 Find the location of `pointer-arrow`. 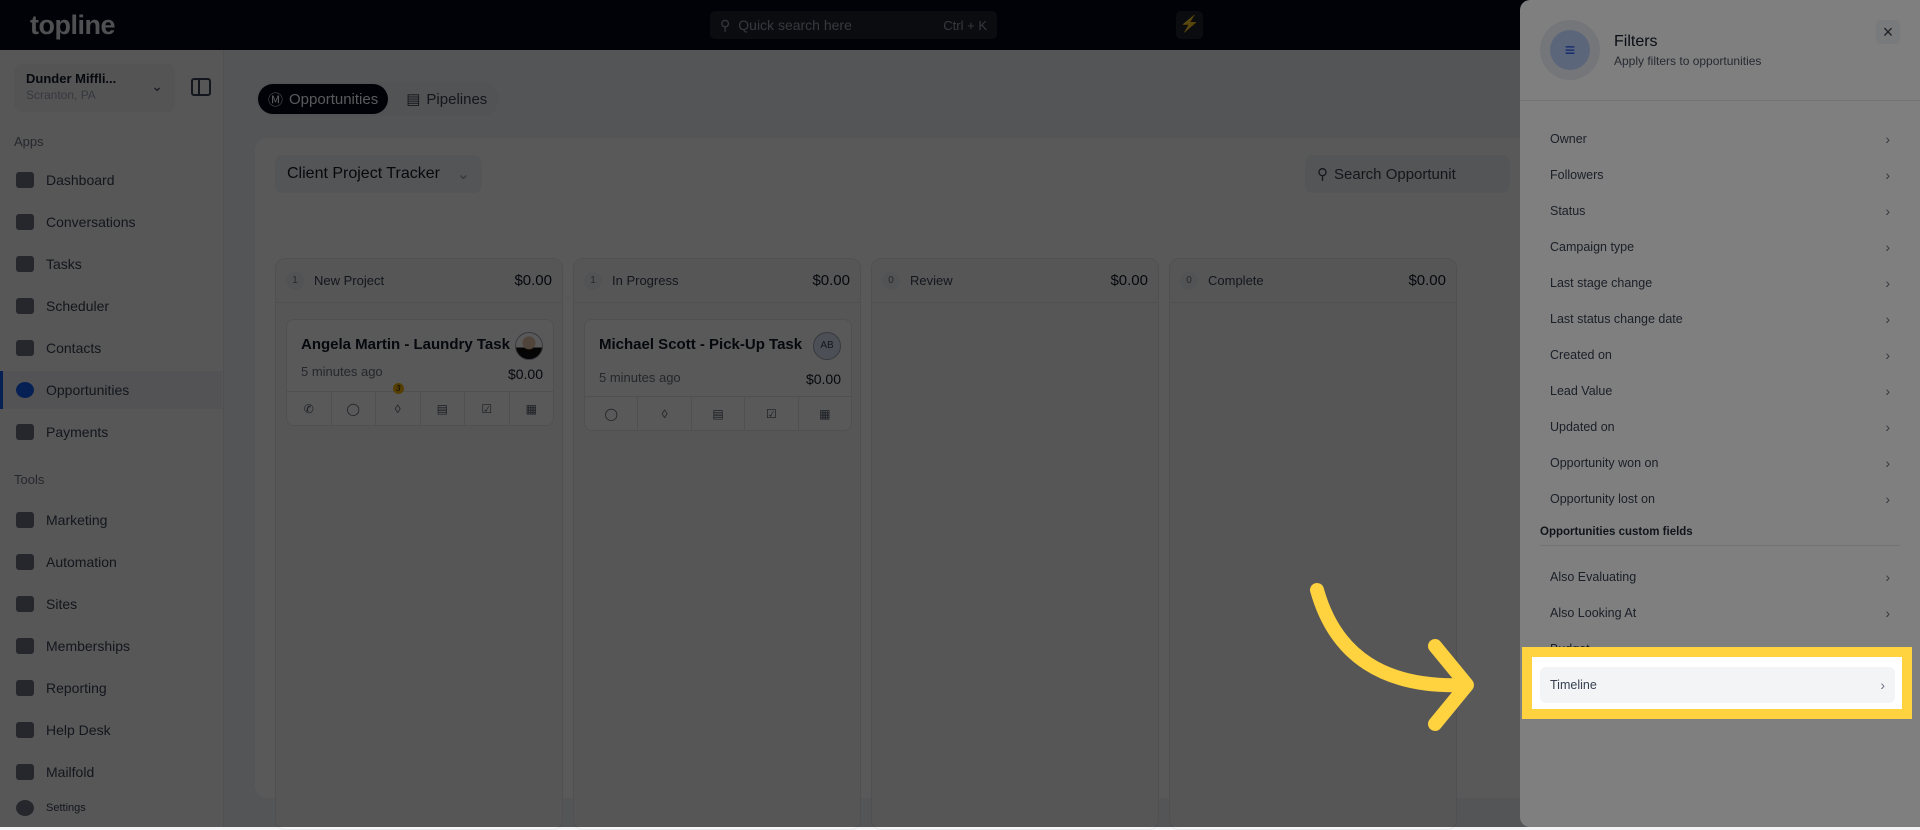

pointer-arrow is located at coordinates (1392, 657).